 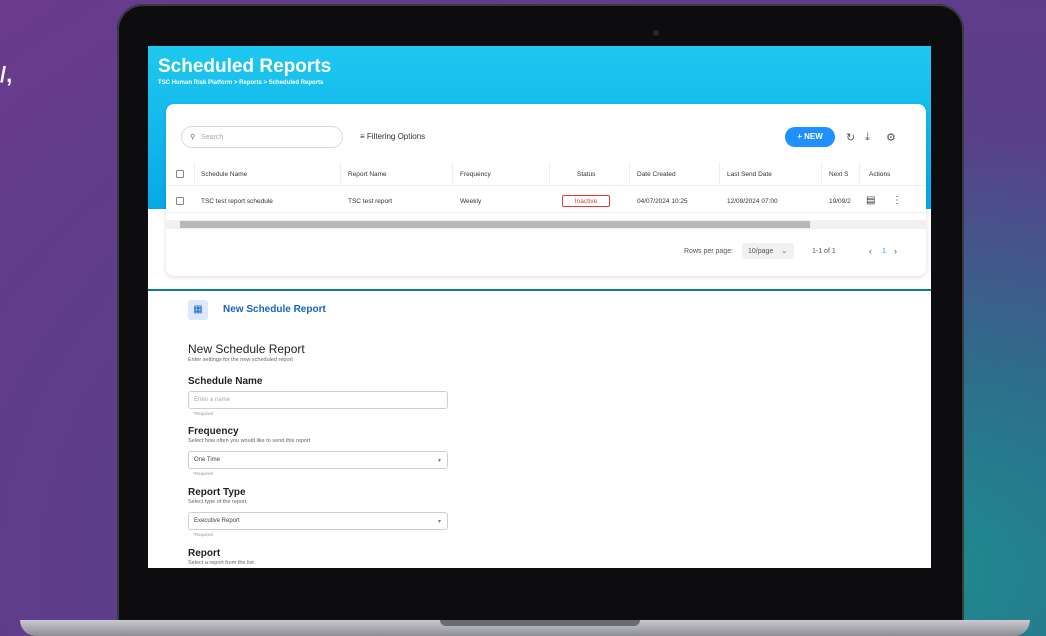 I want to click on rows-per-page-label: Rows per page:, so click(x=709, y=251).